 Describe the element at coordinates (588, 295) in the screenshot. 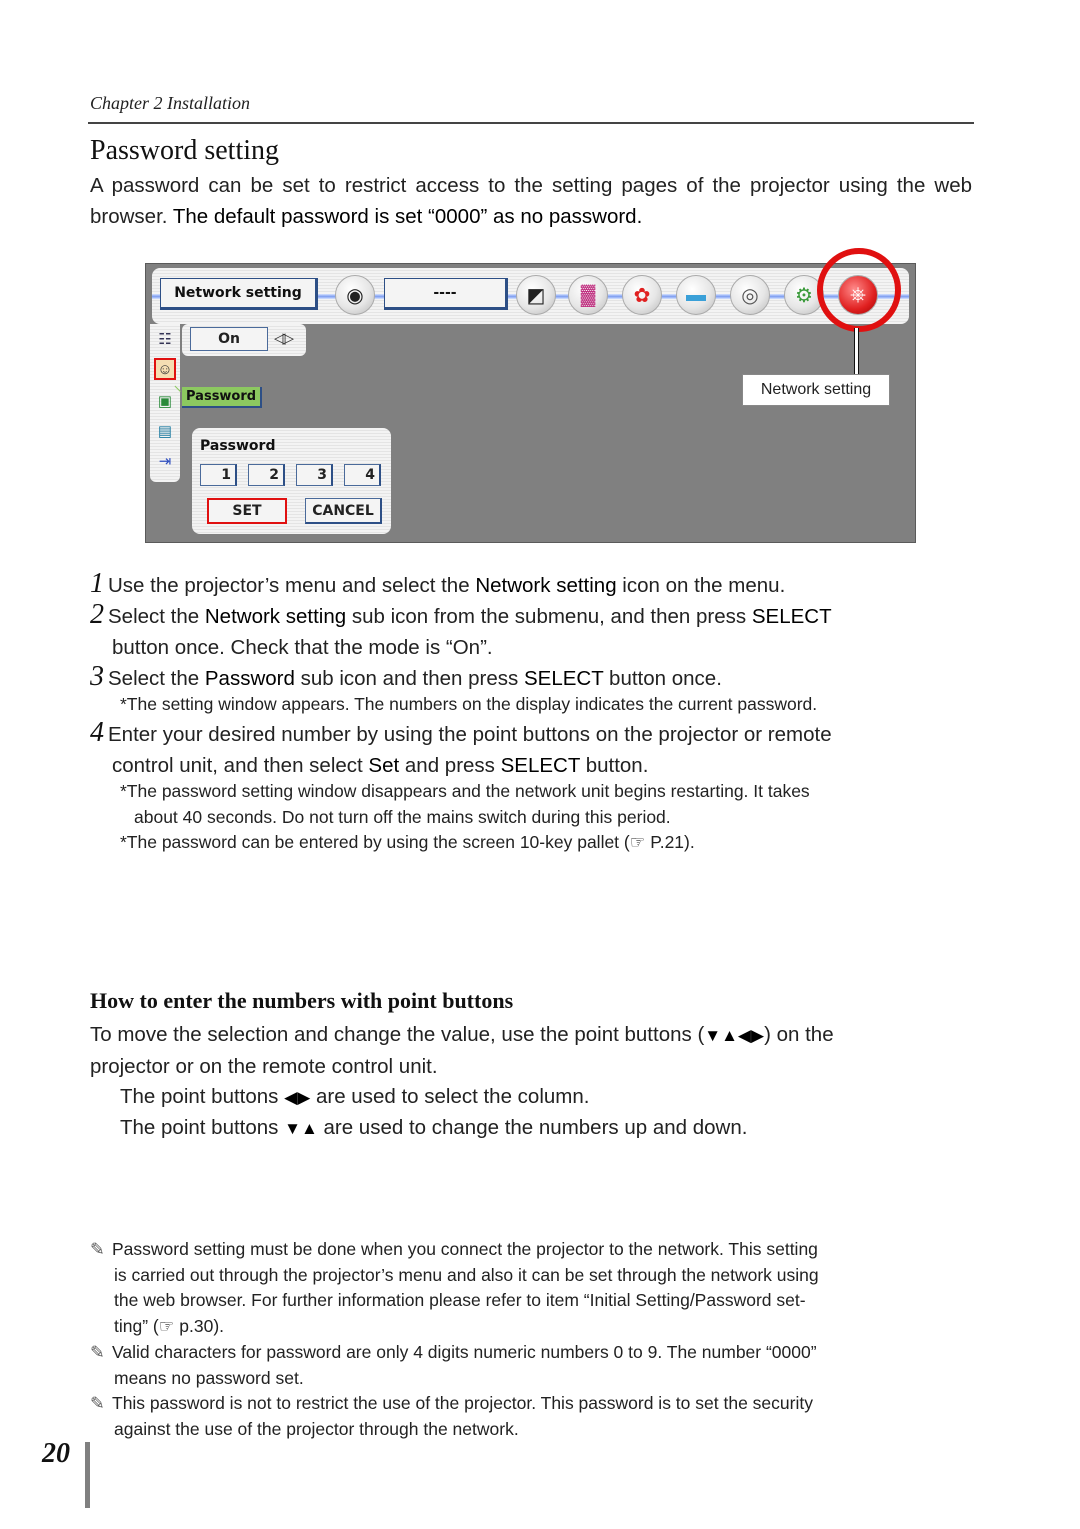

I see `image-select-icon: ▓` at that location.